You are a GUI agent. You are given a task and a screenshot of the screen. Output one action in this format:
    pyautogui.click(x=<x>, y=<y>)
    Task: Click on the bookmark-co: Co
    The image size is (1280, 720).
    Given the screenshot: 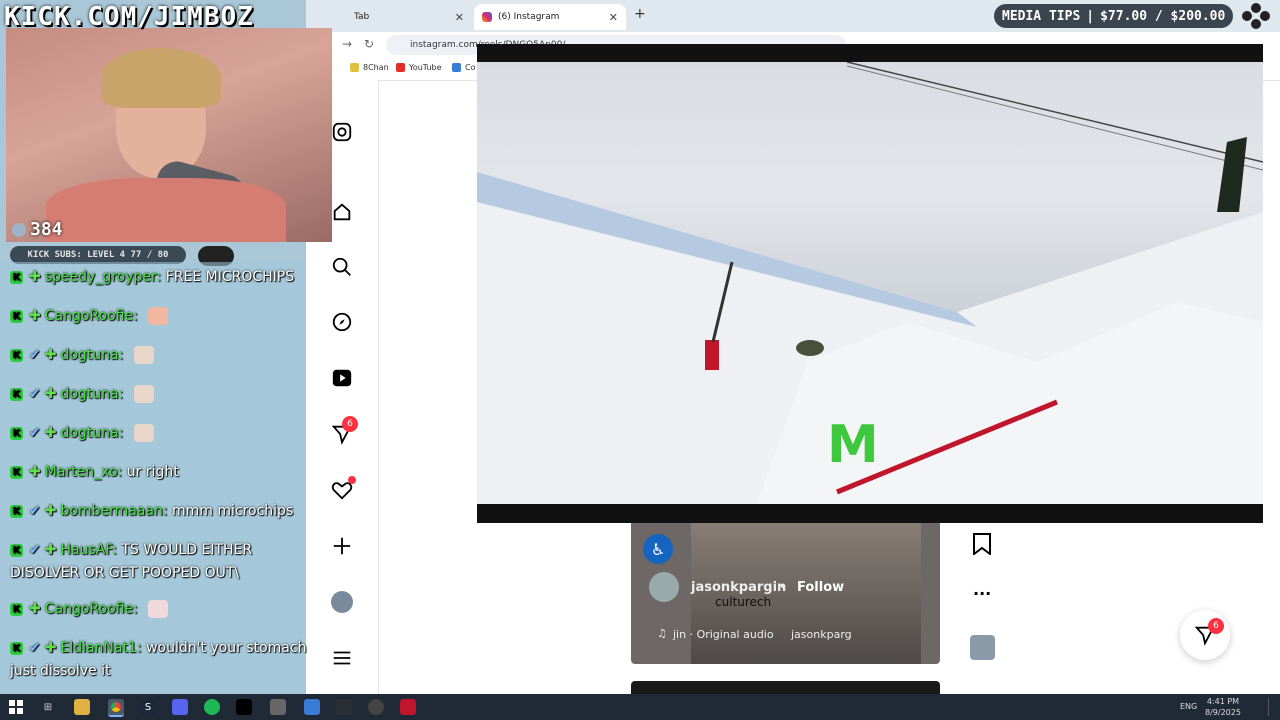 What is the action you would take?
    pyautogui.click(x=463, y=67)
    